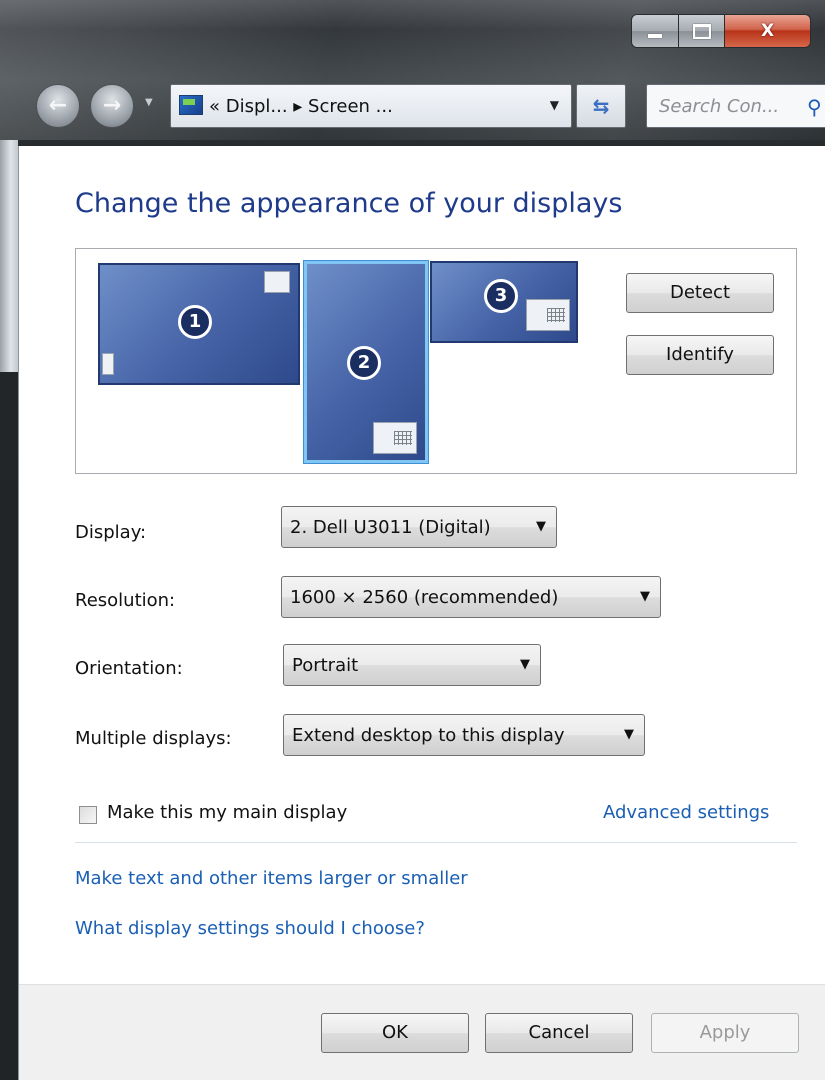 The width and height of the screenshot is (825, 1080). What do you see at coordinates (686, 812) in the screenshot?
I see `advanced-settings-link: Advanced settings` at bounding box center [686, 812].